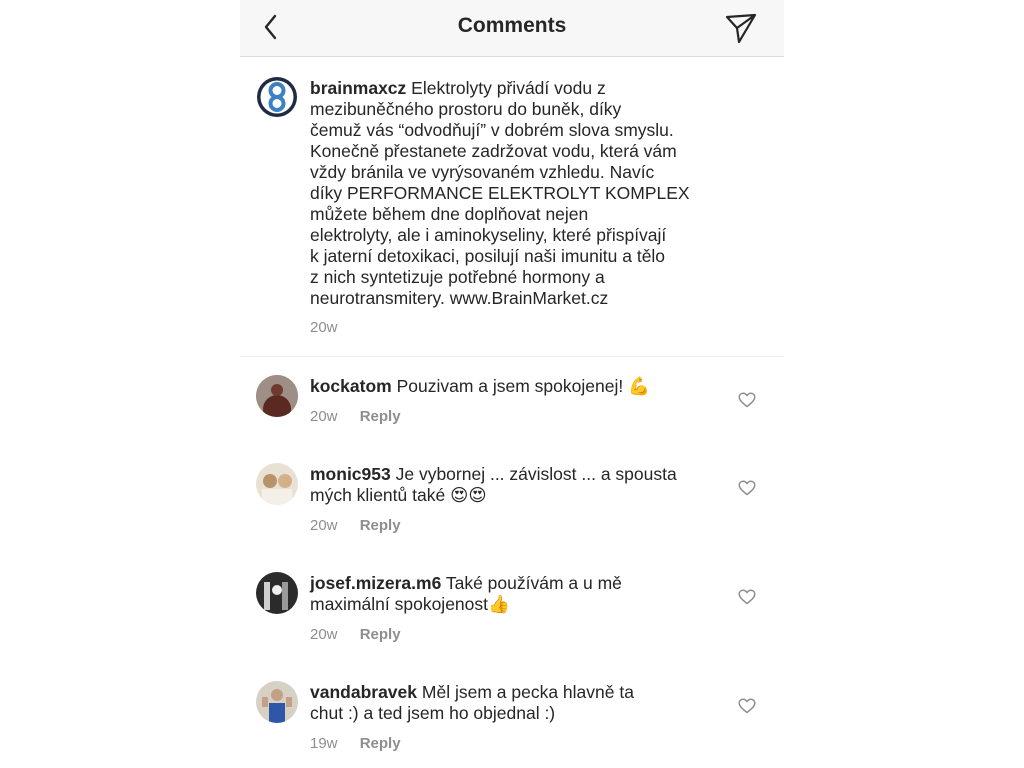 The image size is (1024, 768). What do you see at coordinates (466, 109) in the screenshot?
I see `caption-line-2: mezibuněčného prostoru do buněk, díky` at bounding box center [466, 109].